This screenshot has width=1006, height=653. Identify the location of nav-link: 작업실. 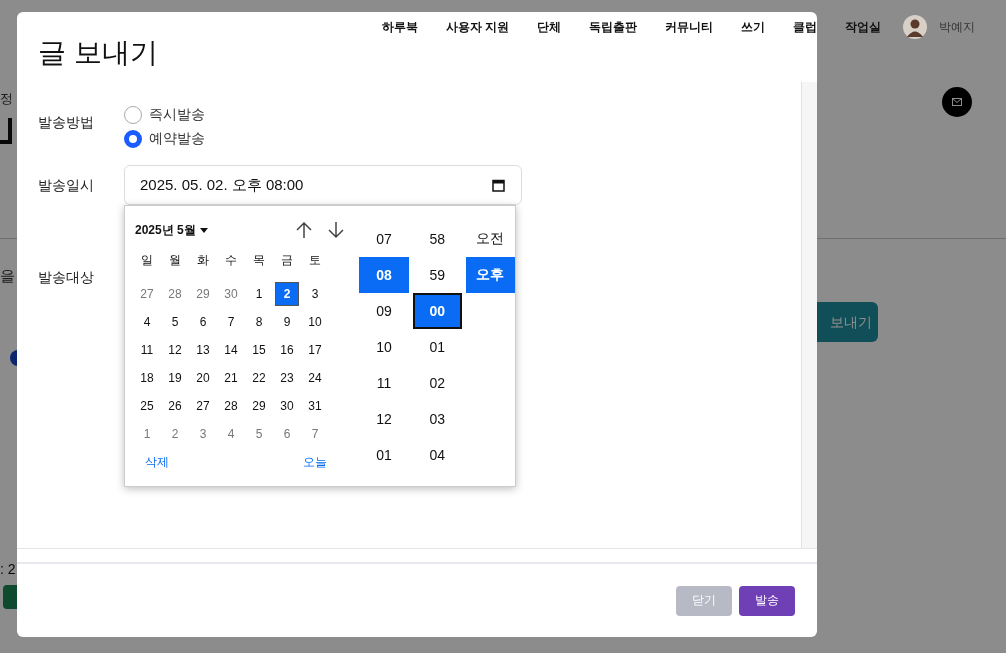
(863, 27).